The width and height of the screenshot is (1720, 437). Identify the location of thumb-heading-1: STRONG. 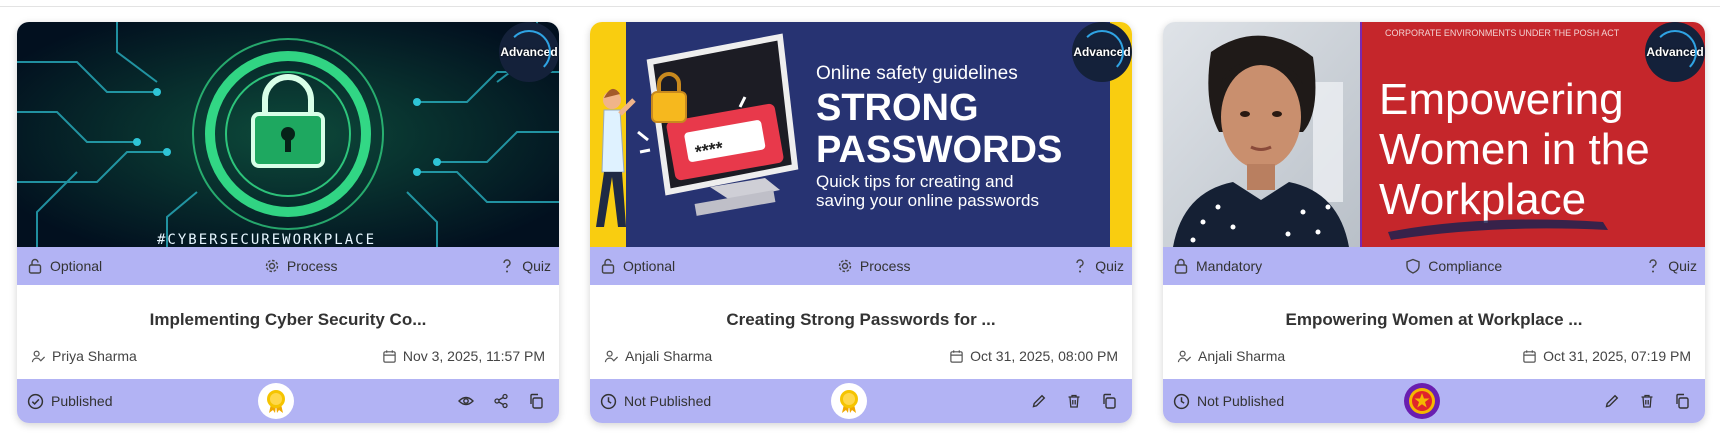
(897, 108).